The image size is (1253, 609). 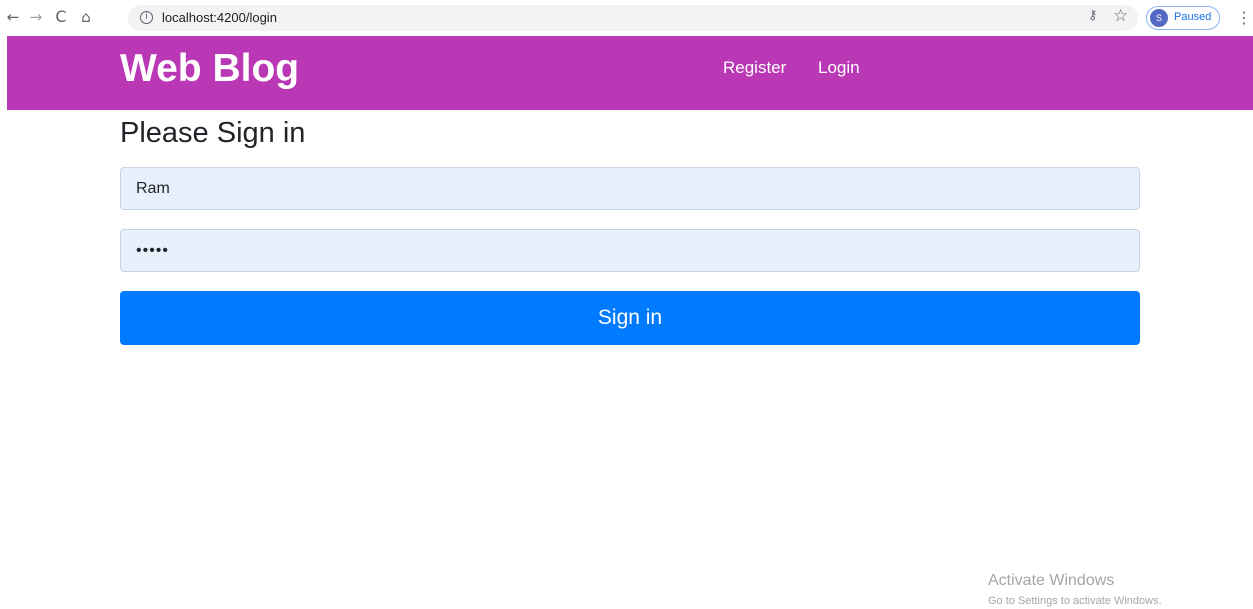 I want to click on watermark-title: Activate Windows, so click(x=1051, y=580).